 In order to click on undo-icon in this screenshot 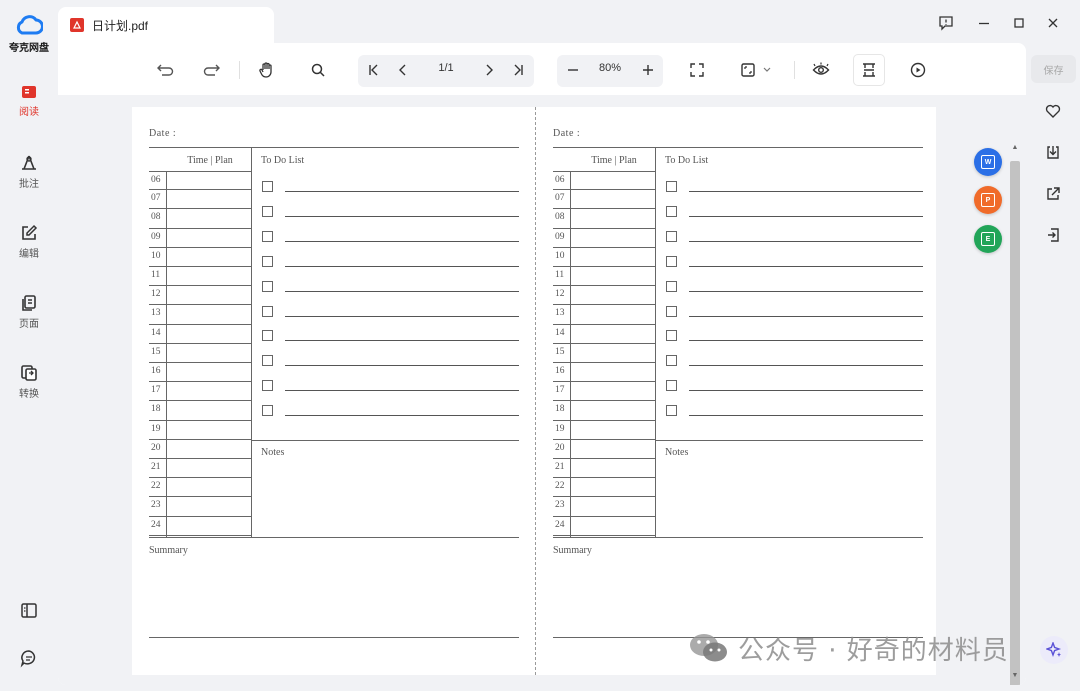, I will do `click(165, 70)`.